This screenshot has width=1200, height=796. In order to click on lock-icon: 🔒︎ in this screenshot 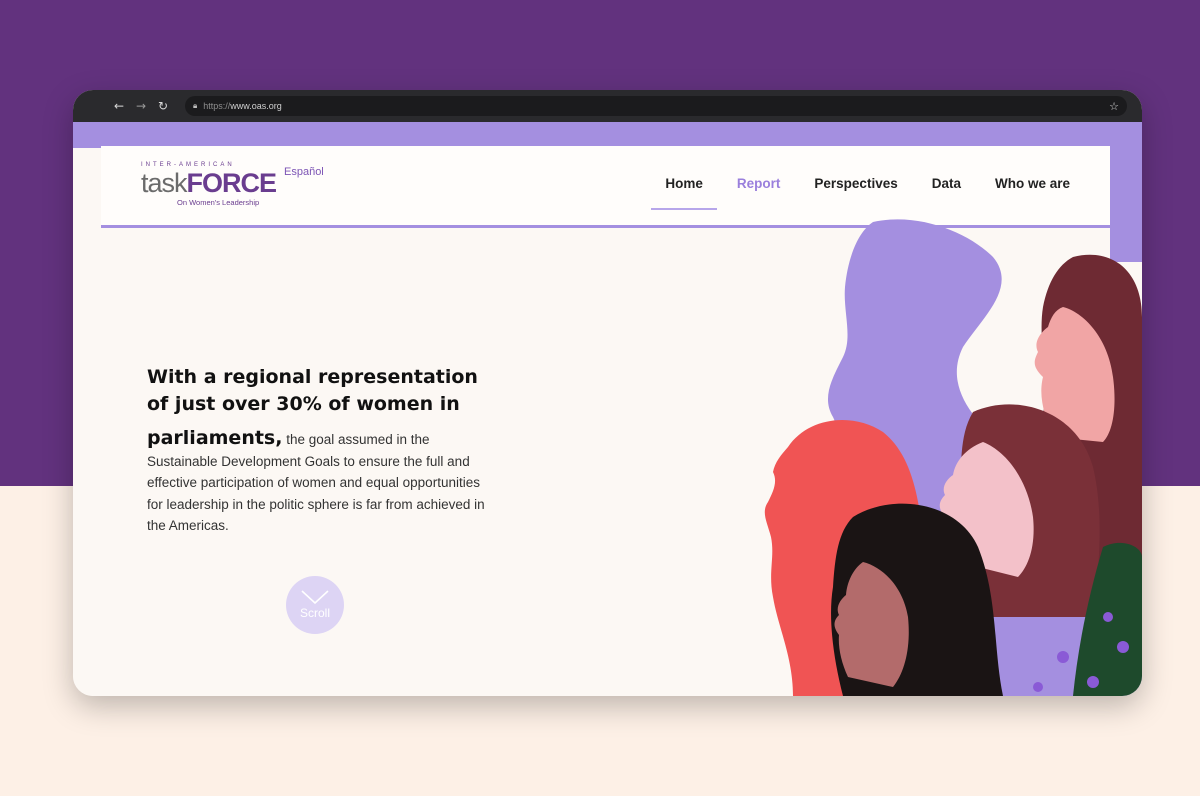, I will do `click(195, 105)`.